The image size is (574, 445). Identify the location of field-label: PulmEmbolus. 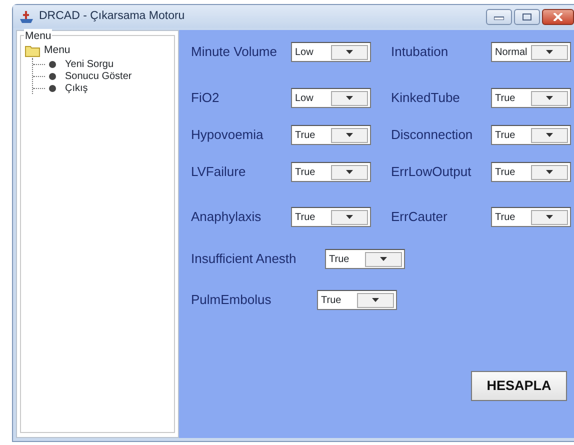
(231, 300).